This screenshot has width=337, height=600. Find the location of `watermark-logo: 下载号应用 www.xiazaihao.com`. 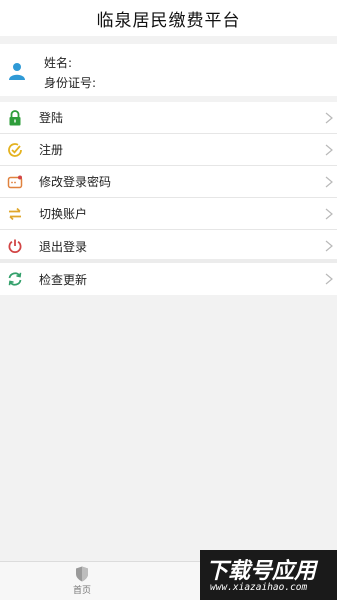

watermark-logo: 下载号应用 www.xiazaihao.com is located at coordinates (268, 575).